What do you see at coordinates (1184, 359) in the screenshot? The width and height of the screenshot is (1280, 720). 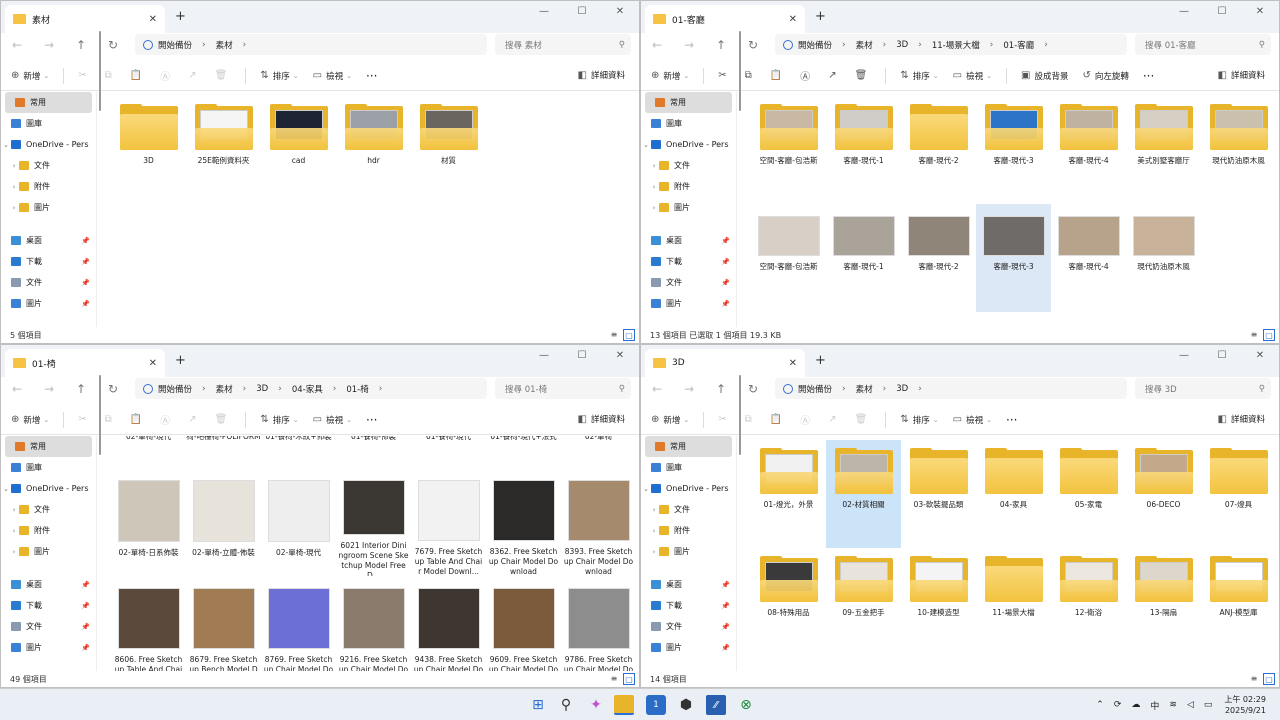 I see `minimize-icon: —` at bounding box center [1184, 359].